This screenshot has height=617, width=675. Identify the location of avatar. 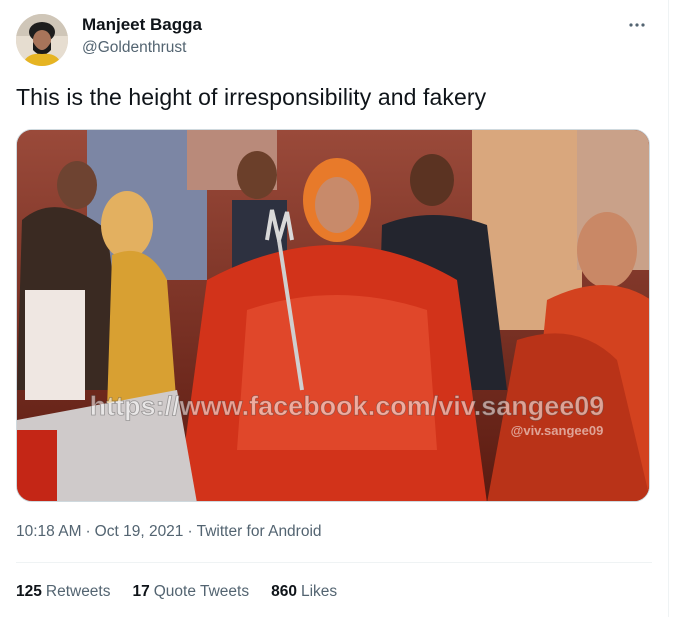
(42, 40).